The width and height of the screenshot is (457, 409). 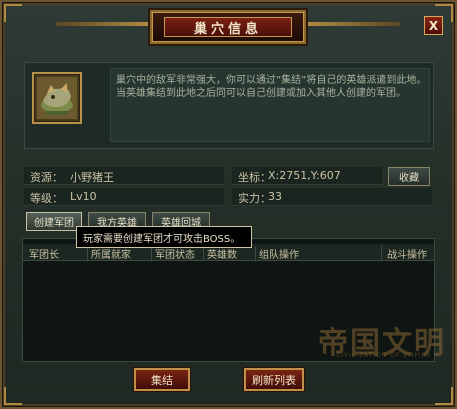 What do you see at coordinates (254, 198) in the screenshot?
I see `strength-label: 实力：` at bounding box center [254, 198].